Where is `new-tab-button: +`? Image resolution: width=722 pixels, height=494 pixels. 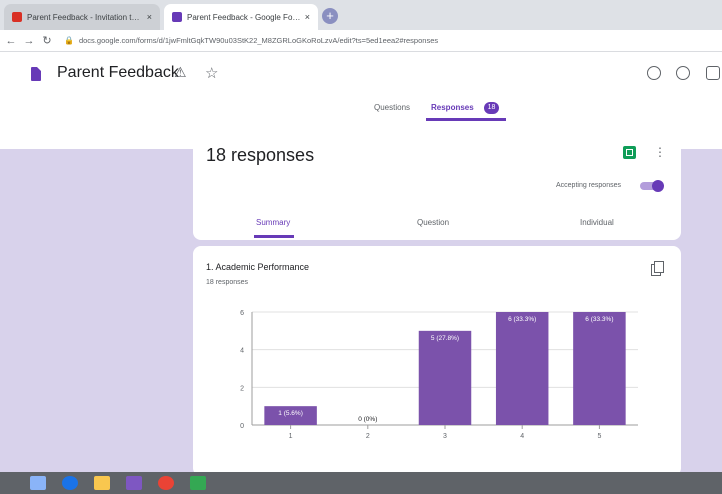 new-tab-button: + is located at coordinates (330, 16).